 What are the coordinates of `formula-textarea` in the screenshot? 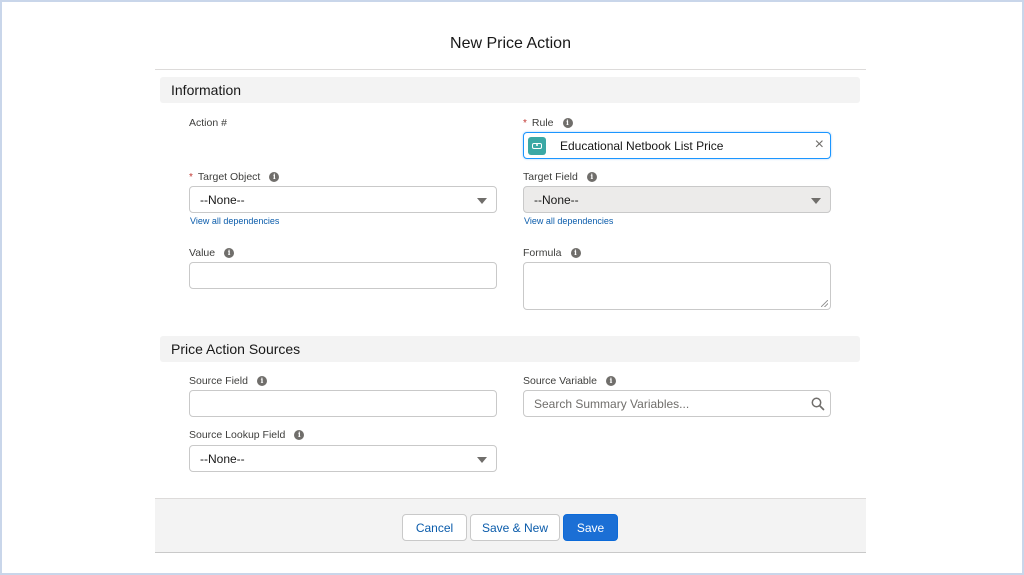 It's located at (677, 286).